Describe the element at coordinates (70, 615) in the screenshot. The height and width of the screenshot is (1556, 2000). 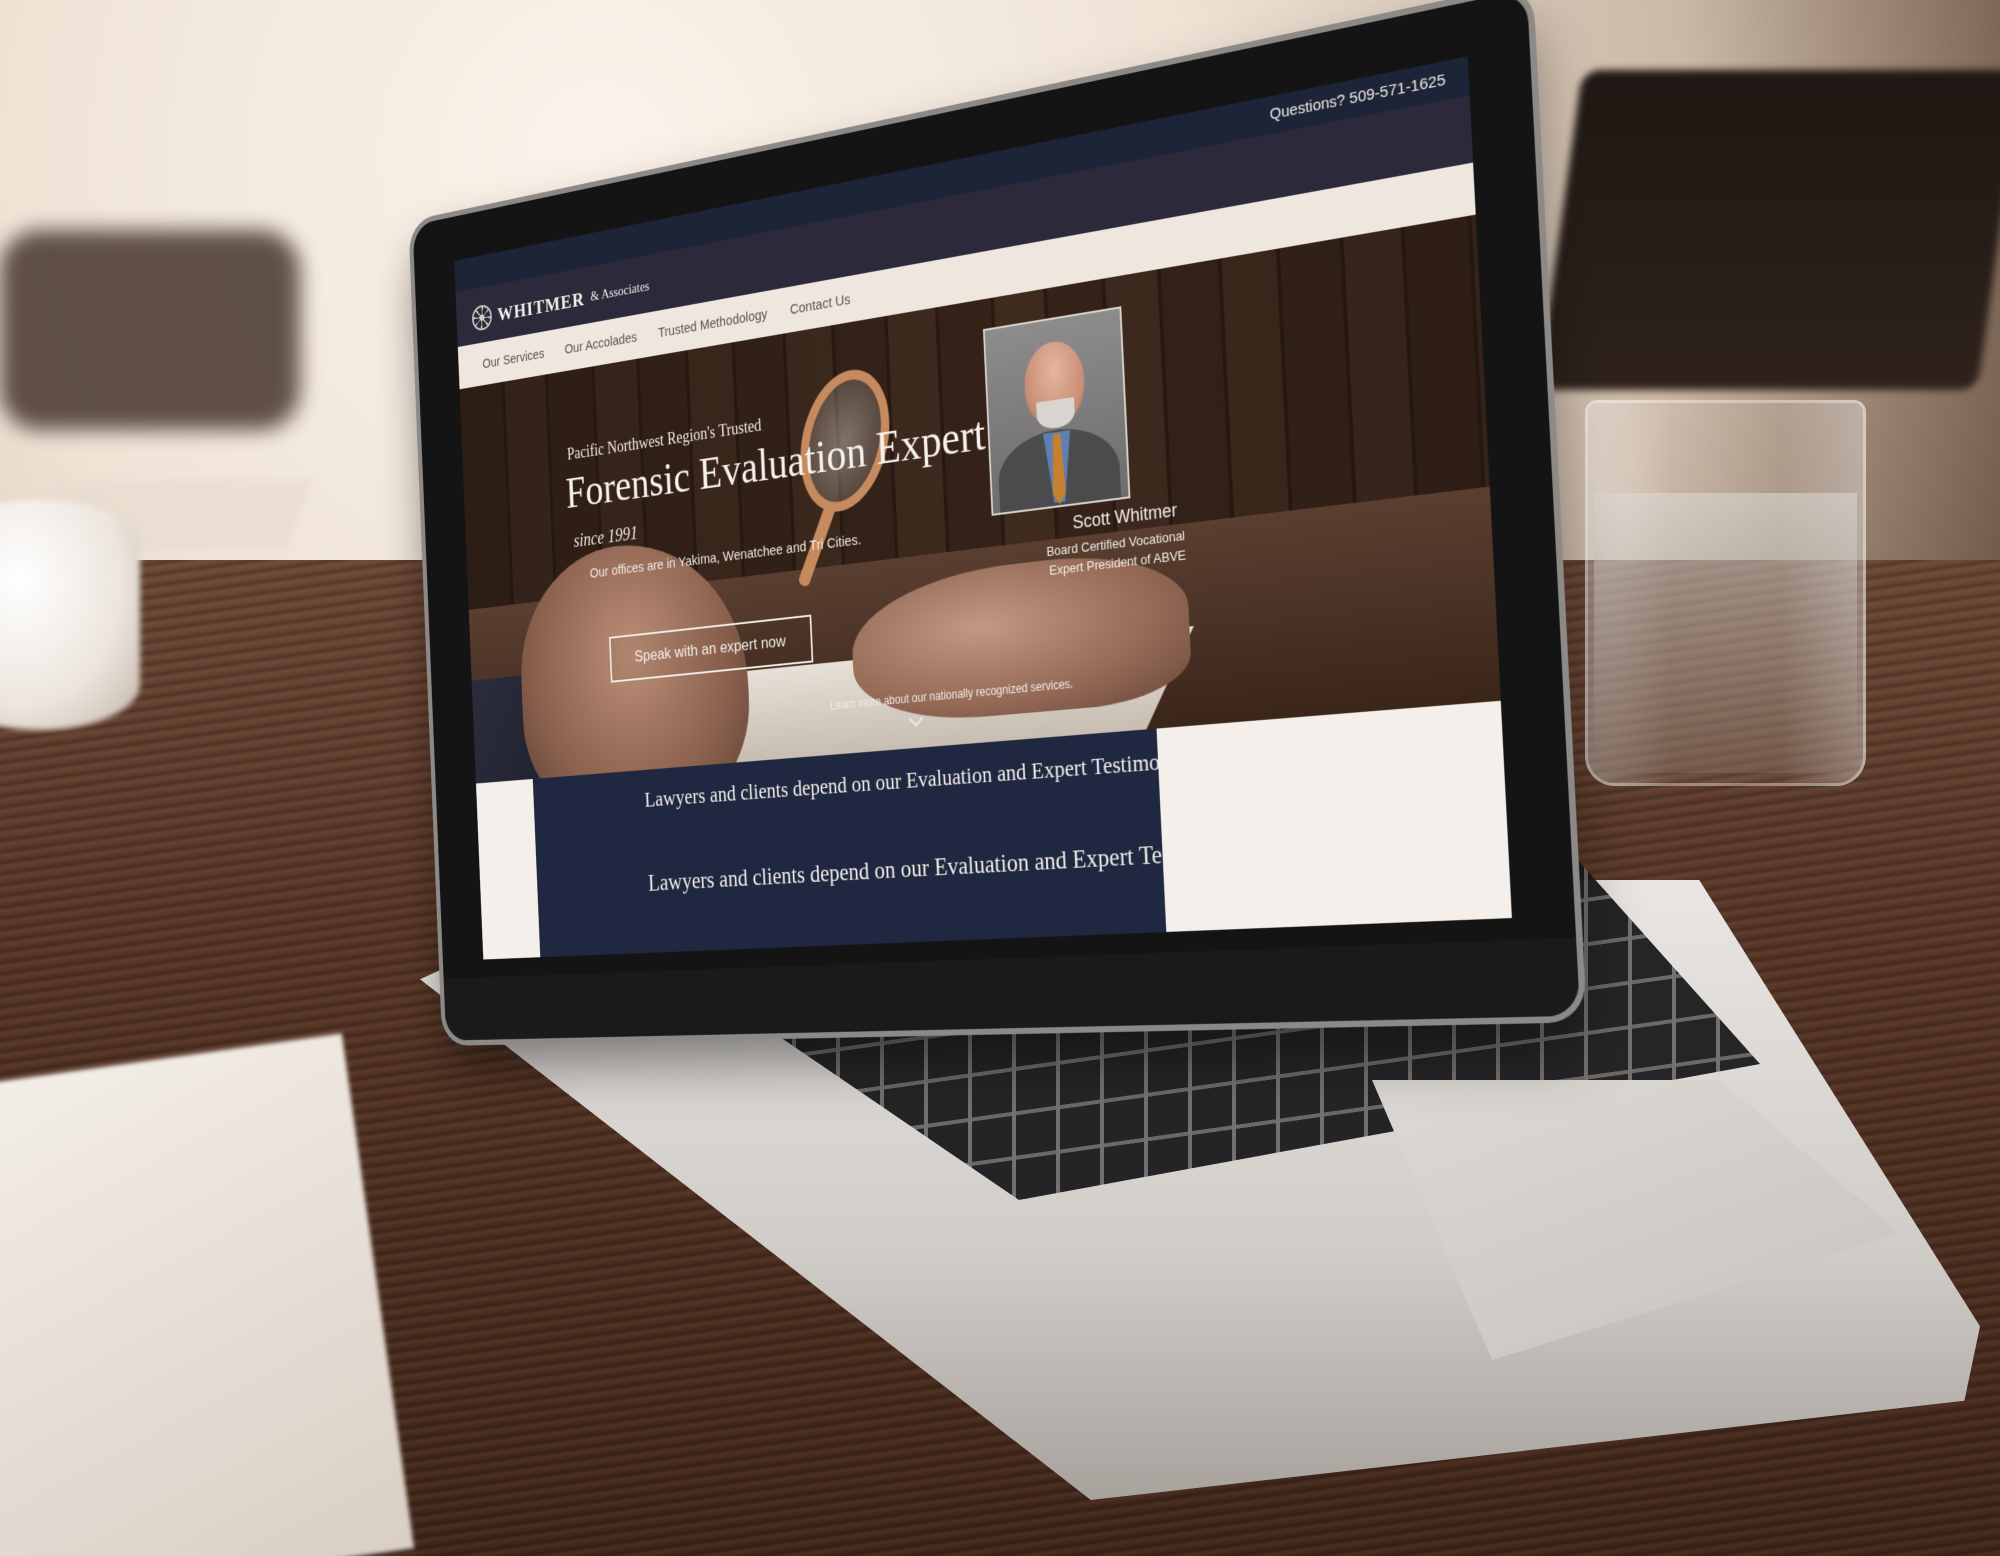
I see `background-cup` at that location.